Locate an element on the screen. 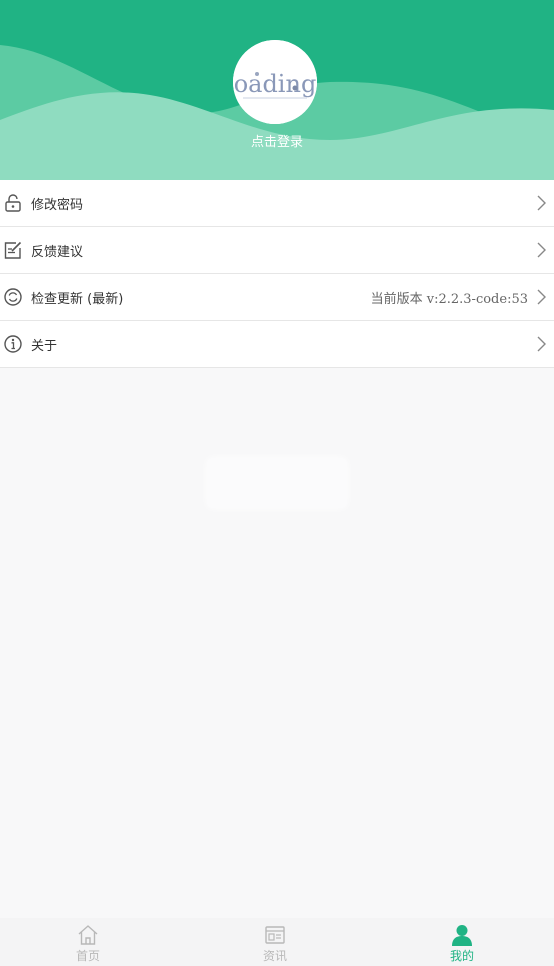 The height and width of the screenshot is (966, 554). tab-label: 首页 is located at coordinates (87, 956).